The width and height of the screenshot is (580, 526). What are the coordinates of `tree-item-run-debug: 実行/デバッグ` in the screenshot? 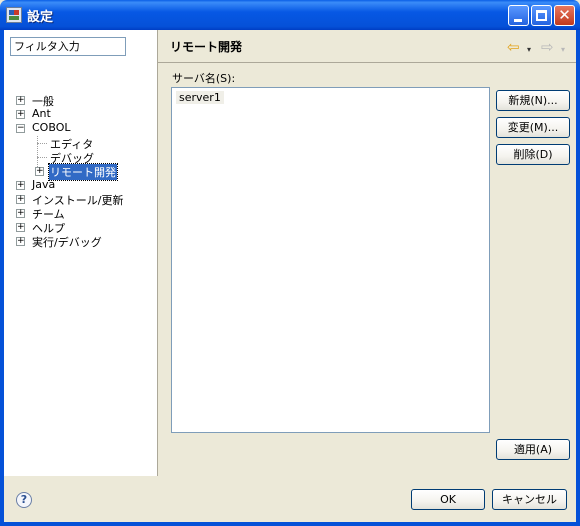 It's located at (67, 242).